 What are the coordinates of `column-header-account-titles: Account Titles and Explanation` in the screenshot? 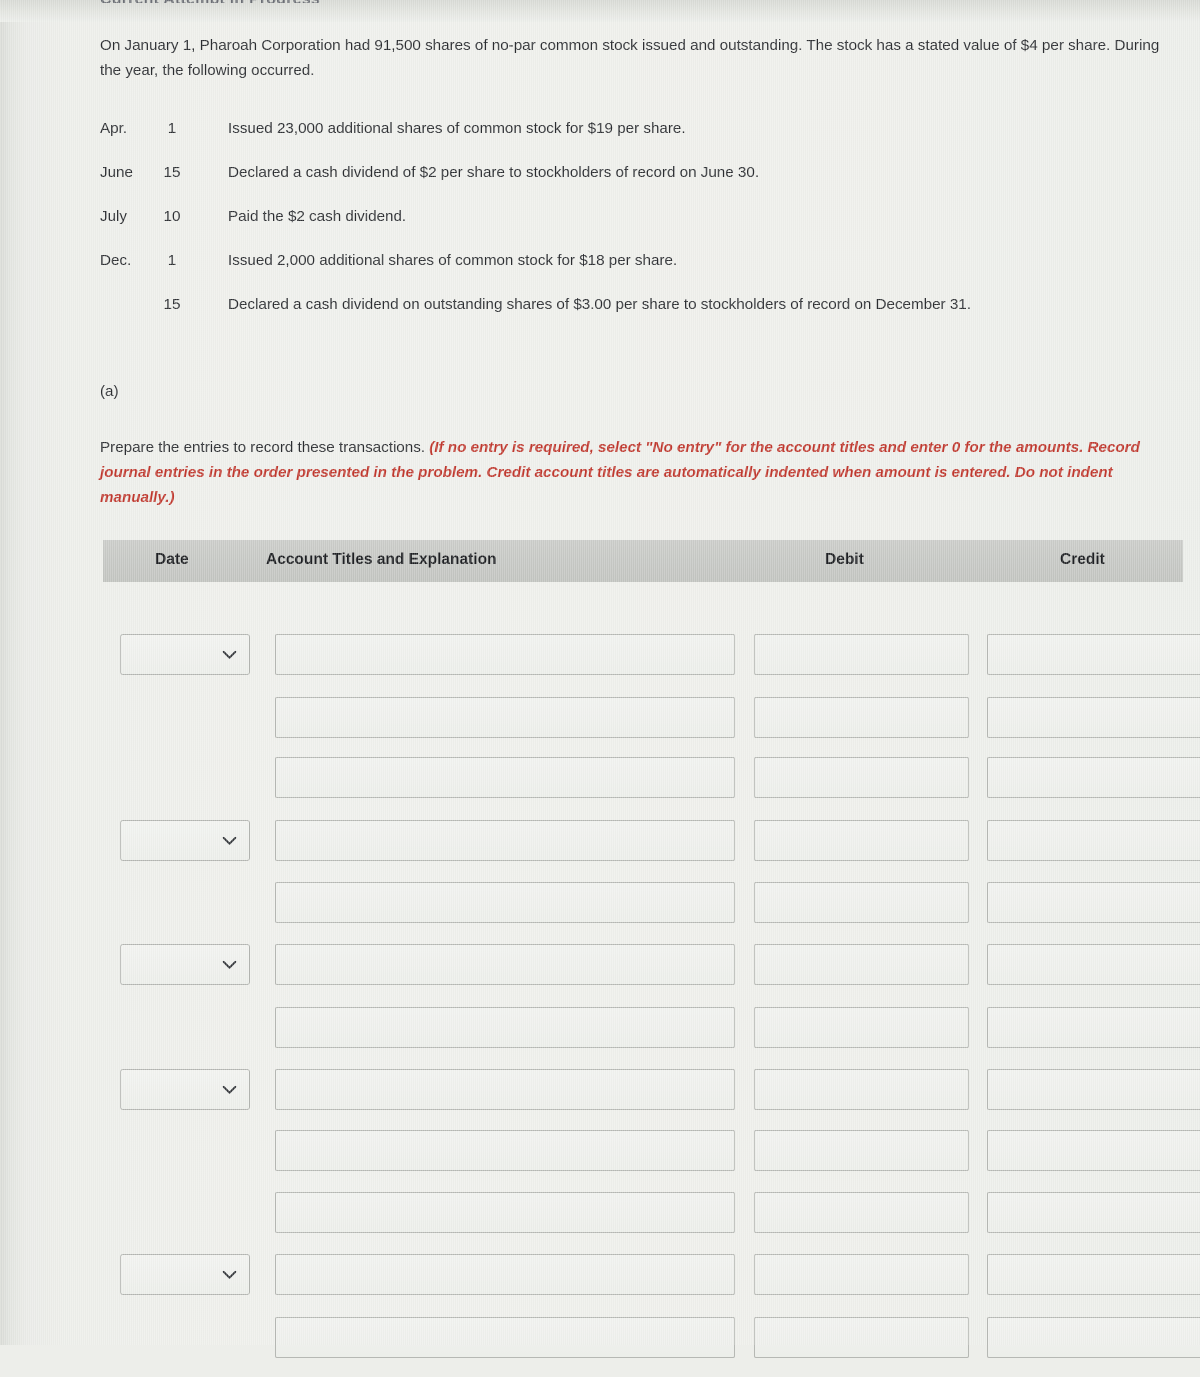 It's located at (381, 559).